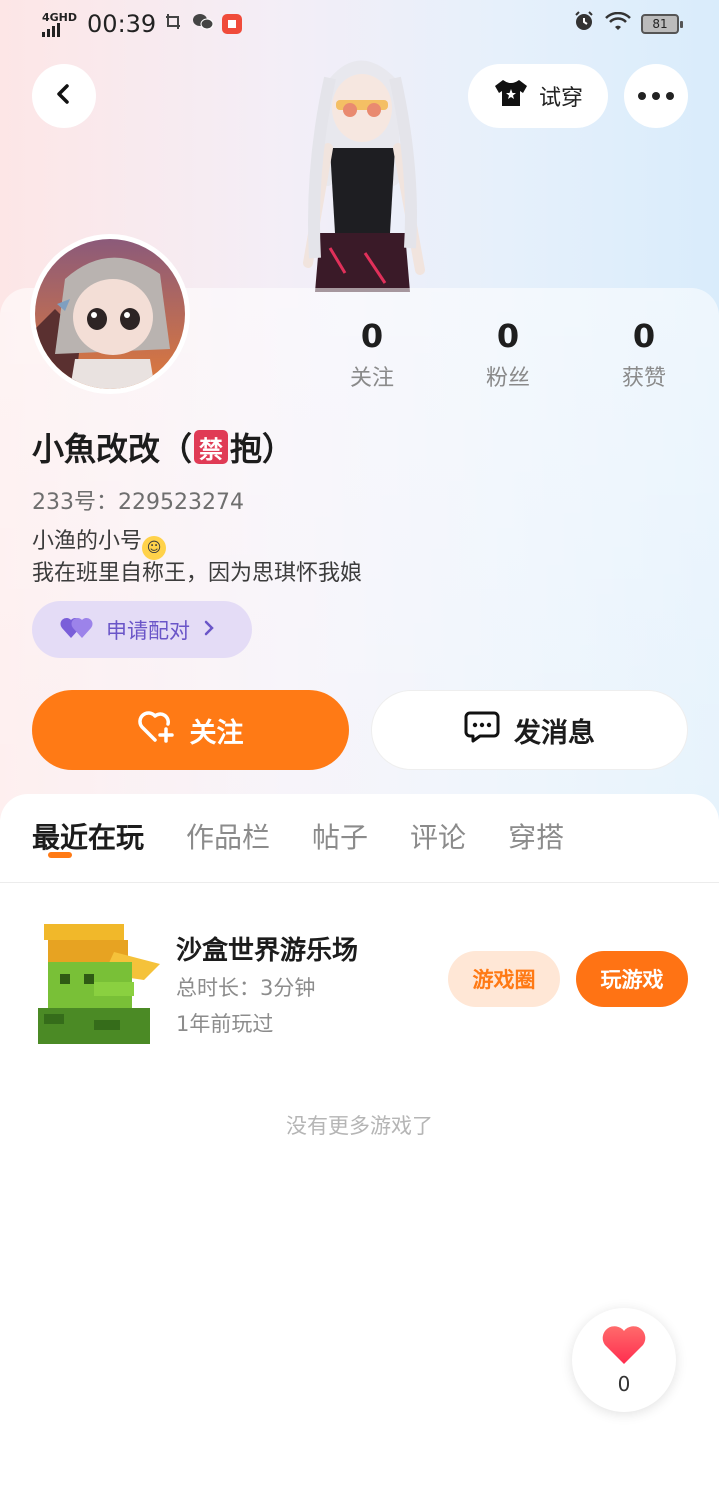 The image size is (719, 1499). I want to click on more-options-button, so click(656, 96).